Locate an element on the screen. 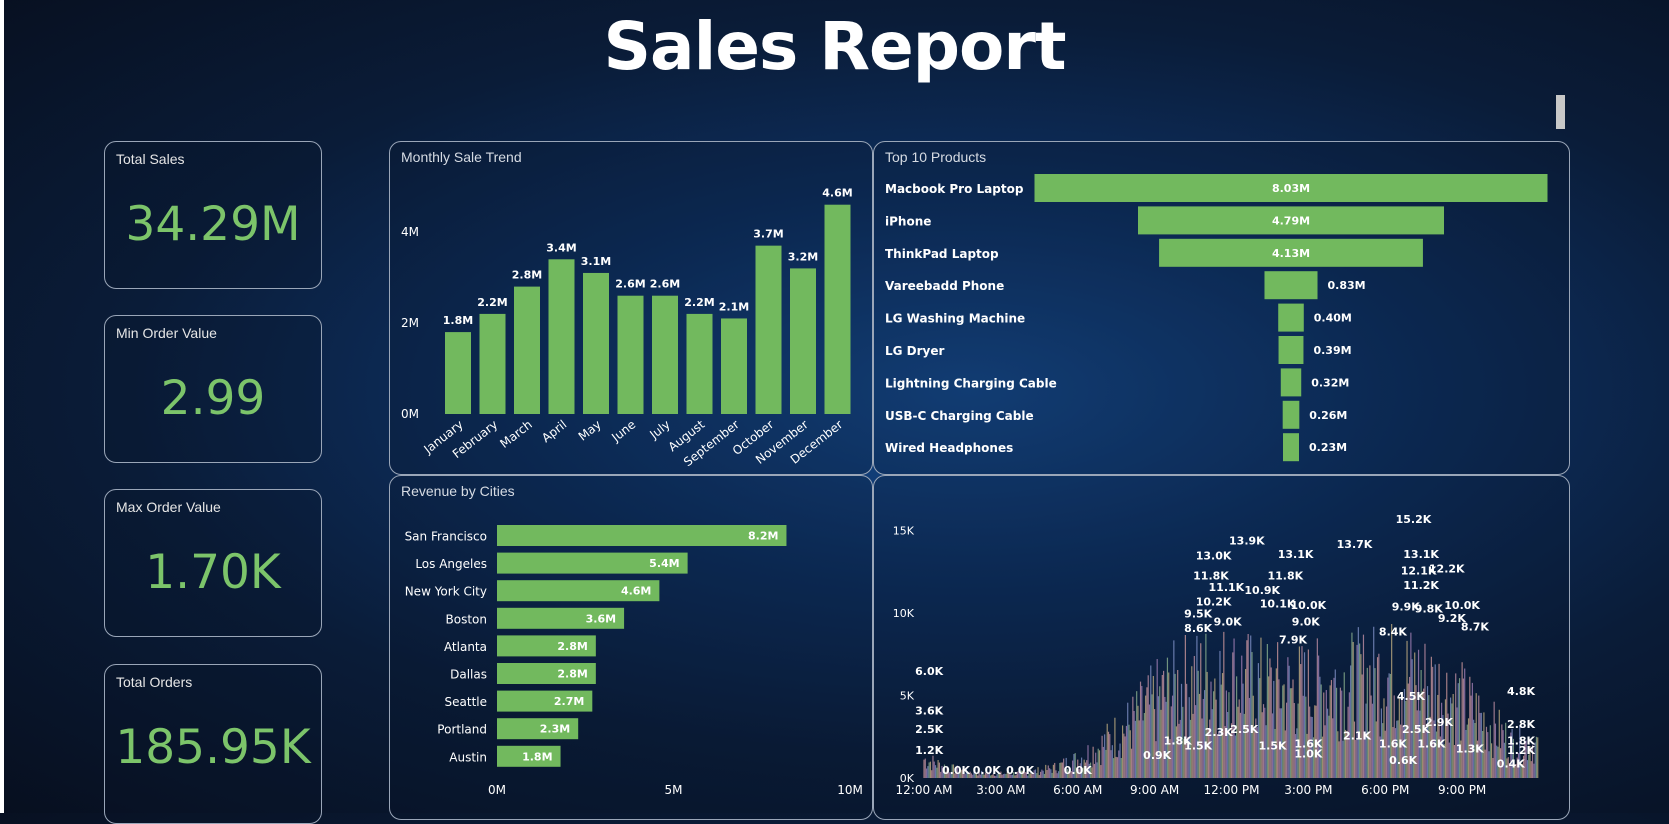 Image resolution: width=1669 pixels, height=824 pixels. data-label: 13.7K is located at coordinates (1355, 544).